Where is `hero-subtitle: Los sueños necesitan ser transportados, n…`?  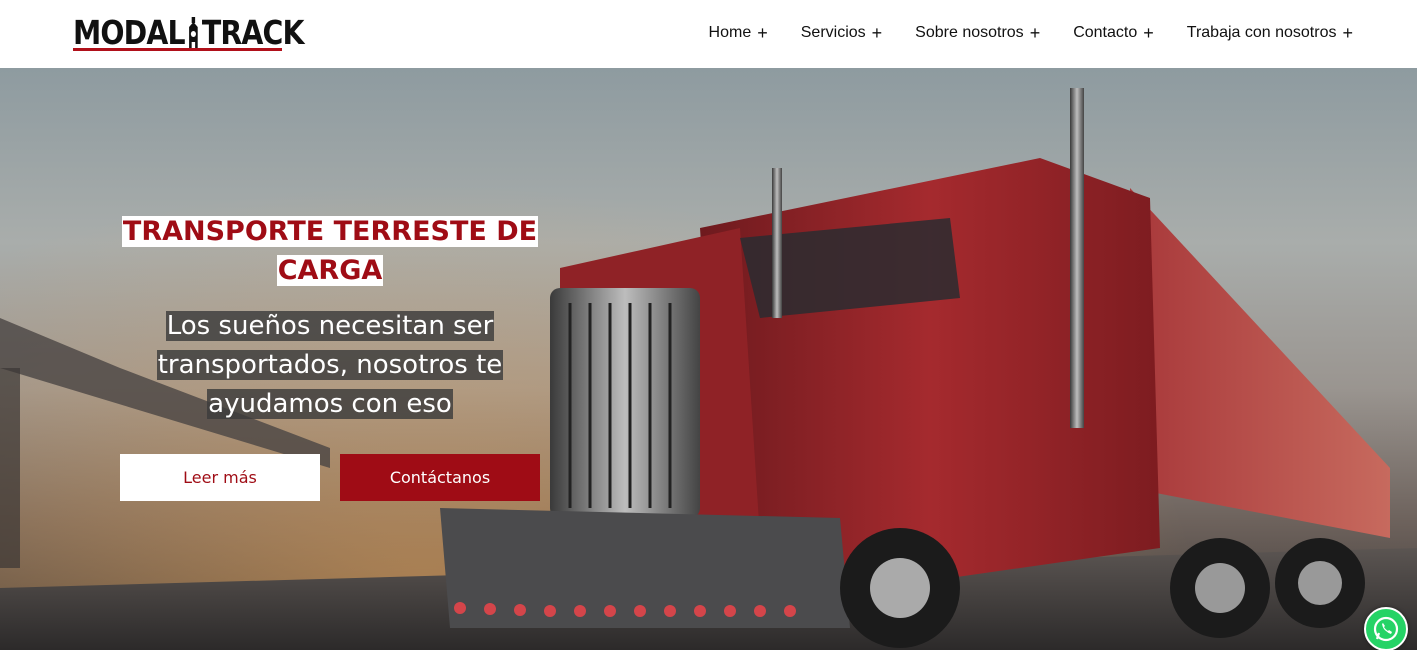 hero-subtitle: Los sueños necesitan ser transportados, n… is located at coordinates (330, 365).